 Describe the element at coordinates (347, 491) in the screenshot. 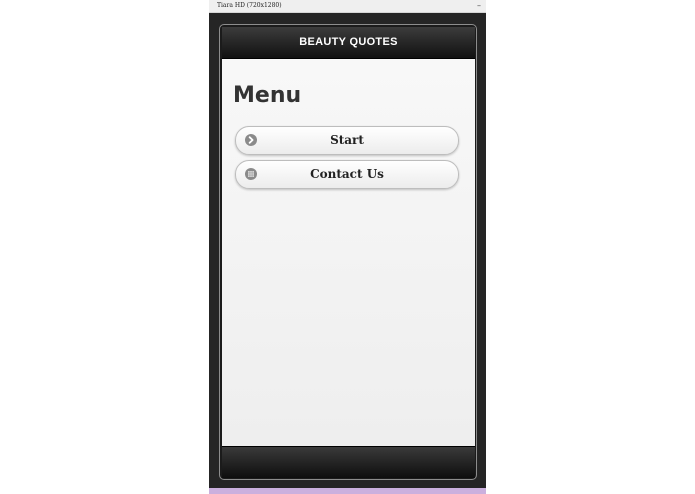

I see `emulator-bottom-strip` at that location.